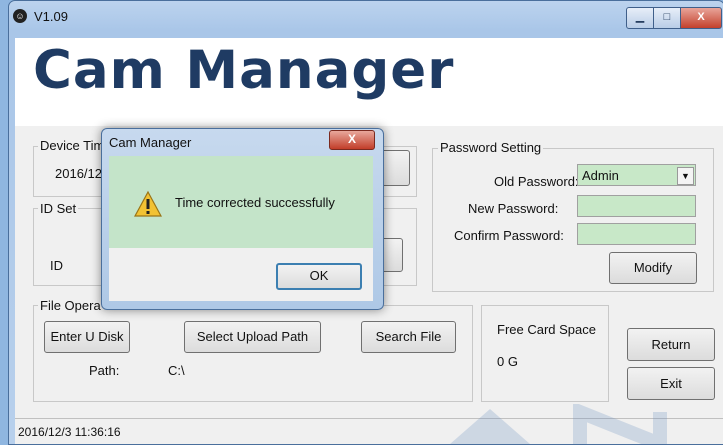  I want to click on banner-title: Cam Manager, so click(244, 70).